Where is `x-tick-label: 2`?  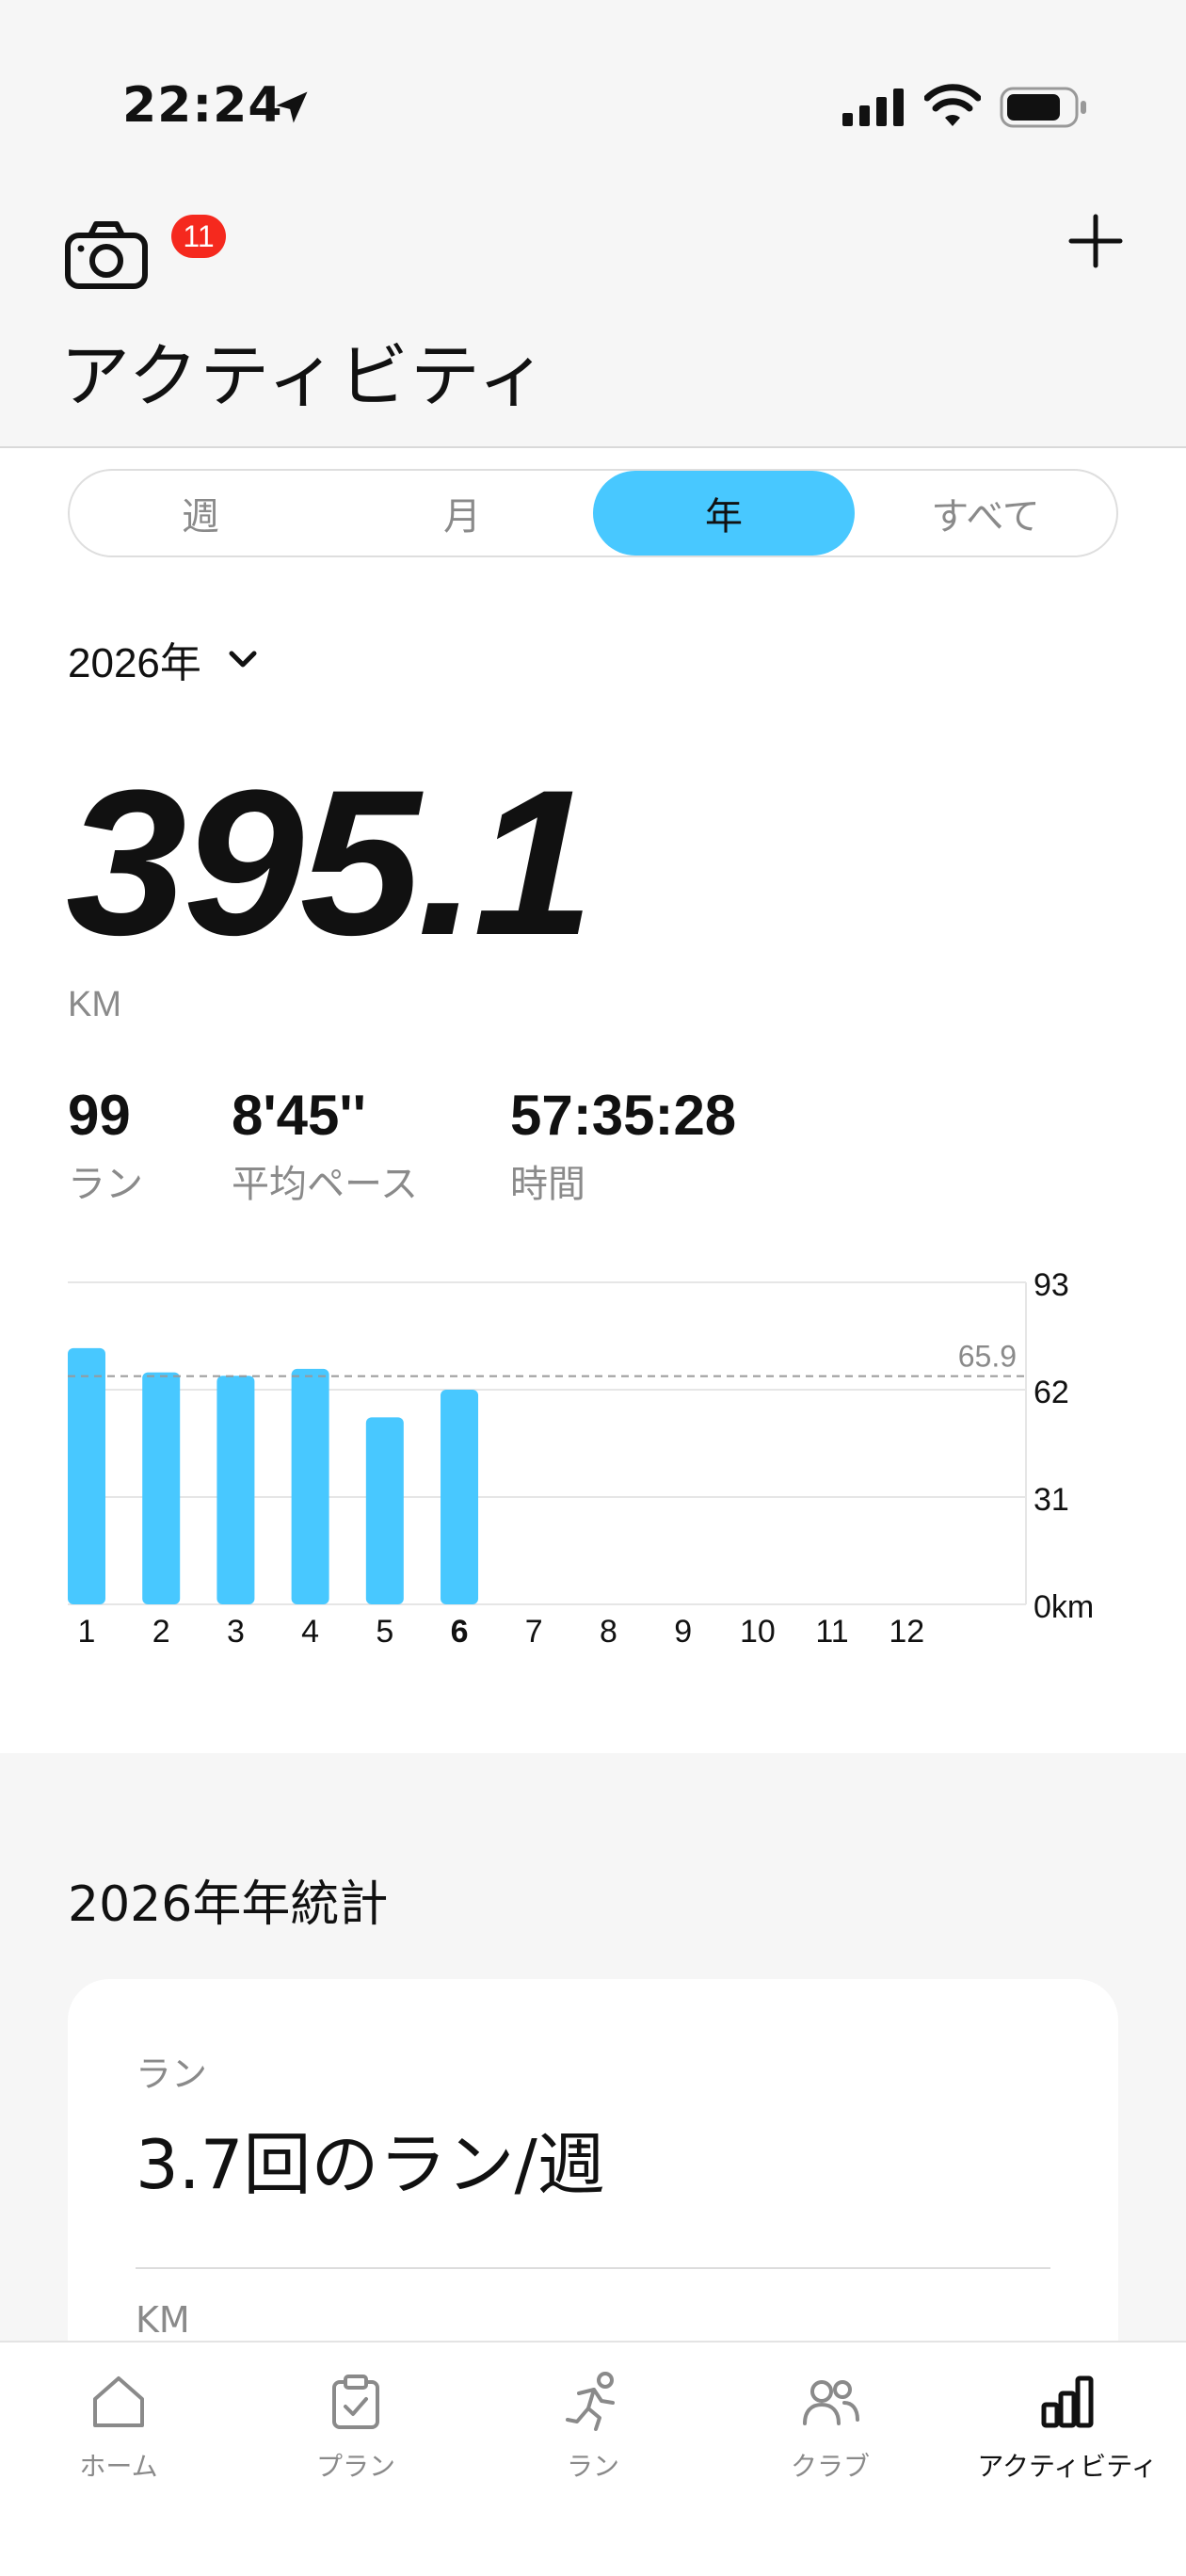
x-tick-label: 2 is located at coordinates (161, 1632).